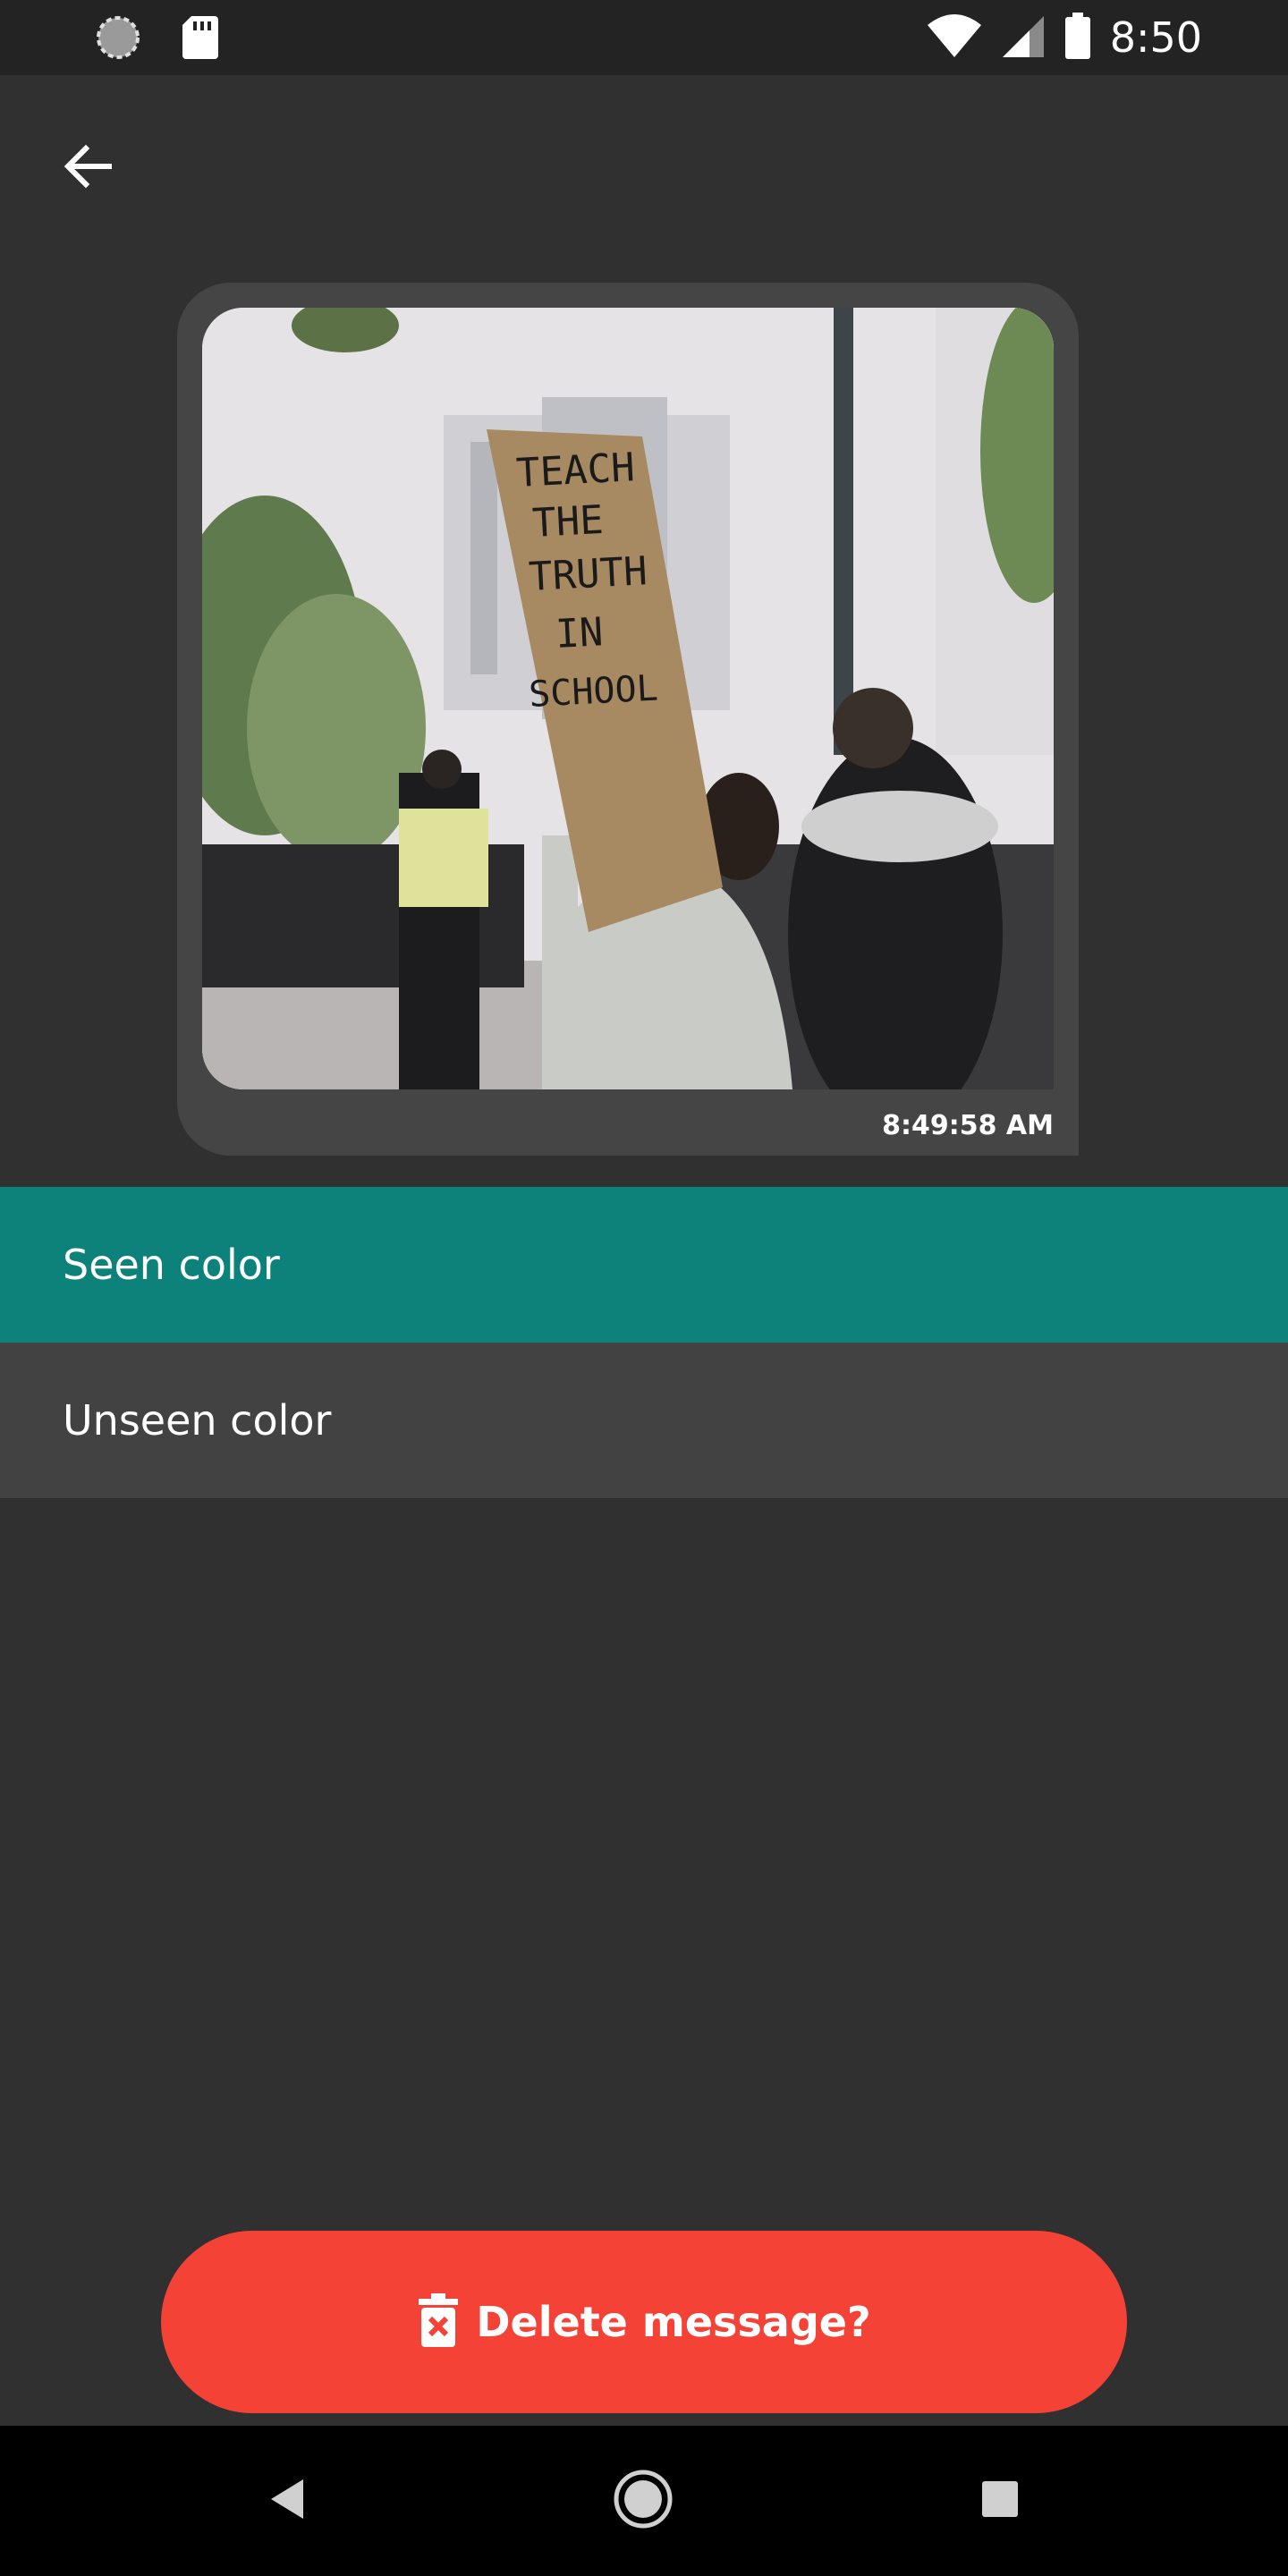  I want to click on signal-icon, so click(1023, 38).